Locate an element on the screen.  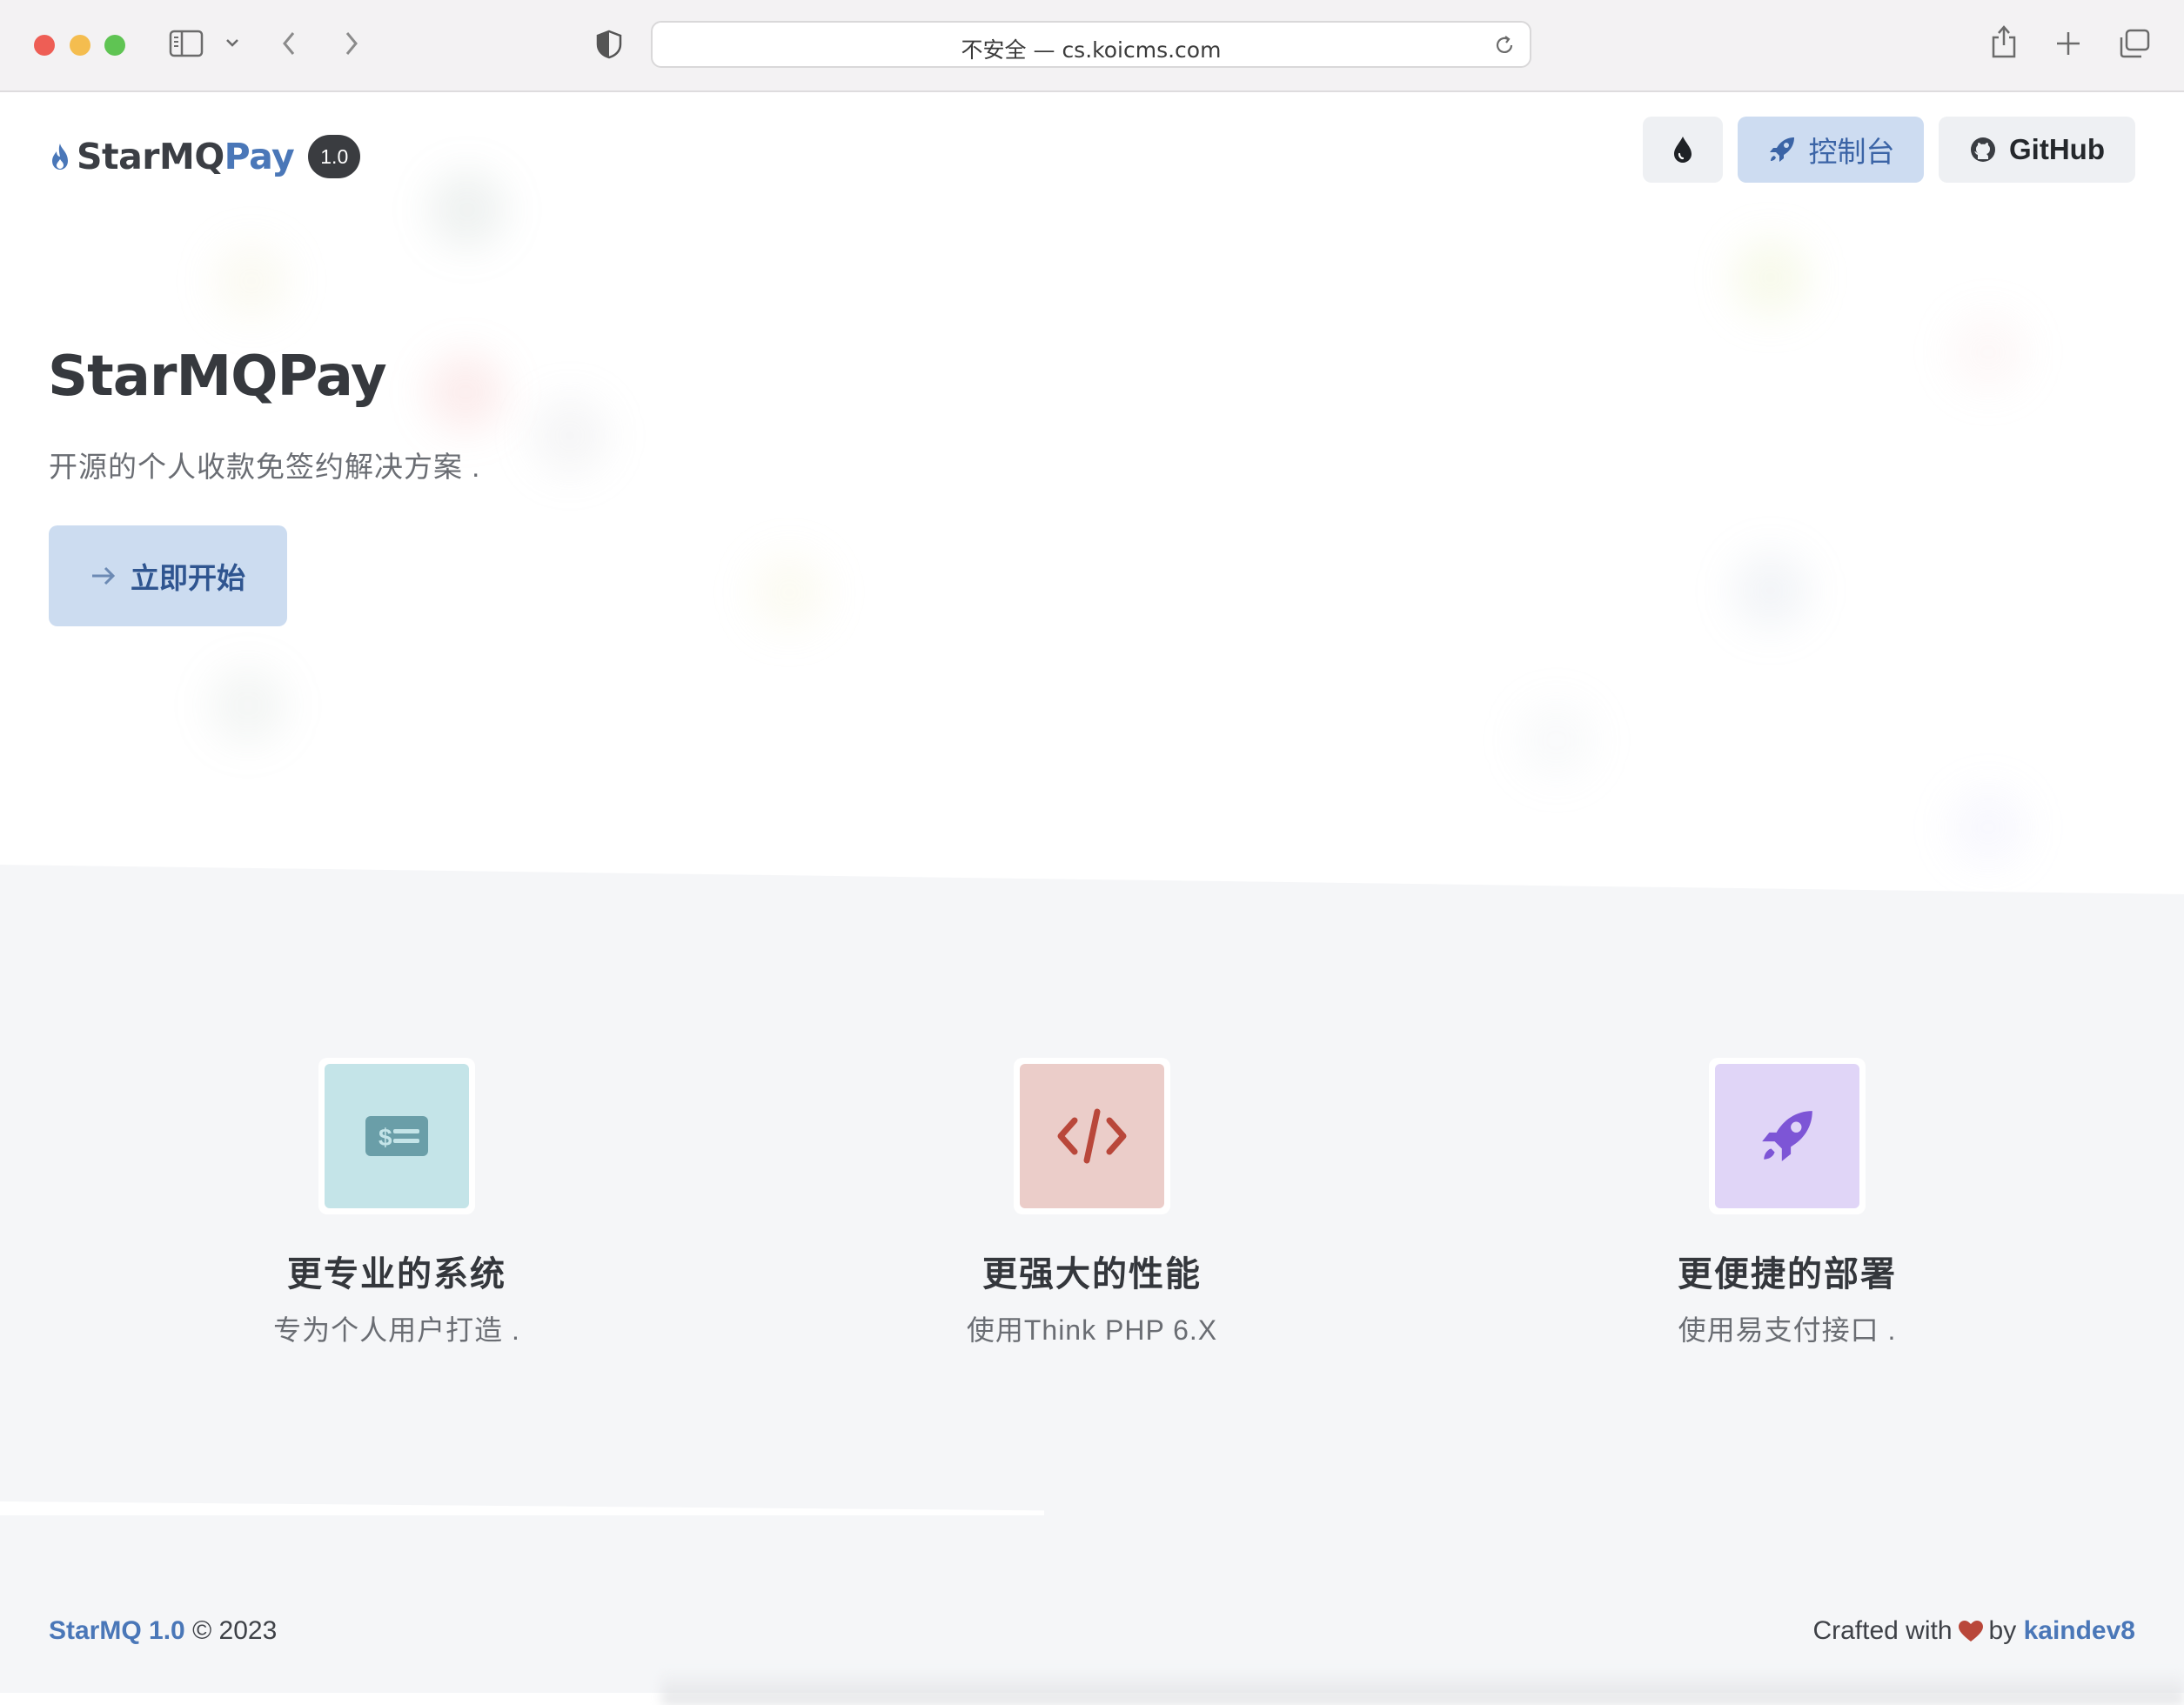
flame-icon is located at coordinates (60, 157).